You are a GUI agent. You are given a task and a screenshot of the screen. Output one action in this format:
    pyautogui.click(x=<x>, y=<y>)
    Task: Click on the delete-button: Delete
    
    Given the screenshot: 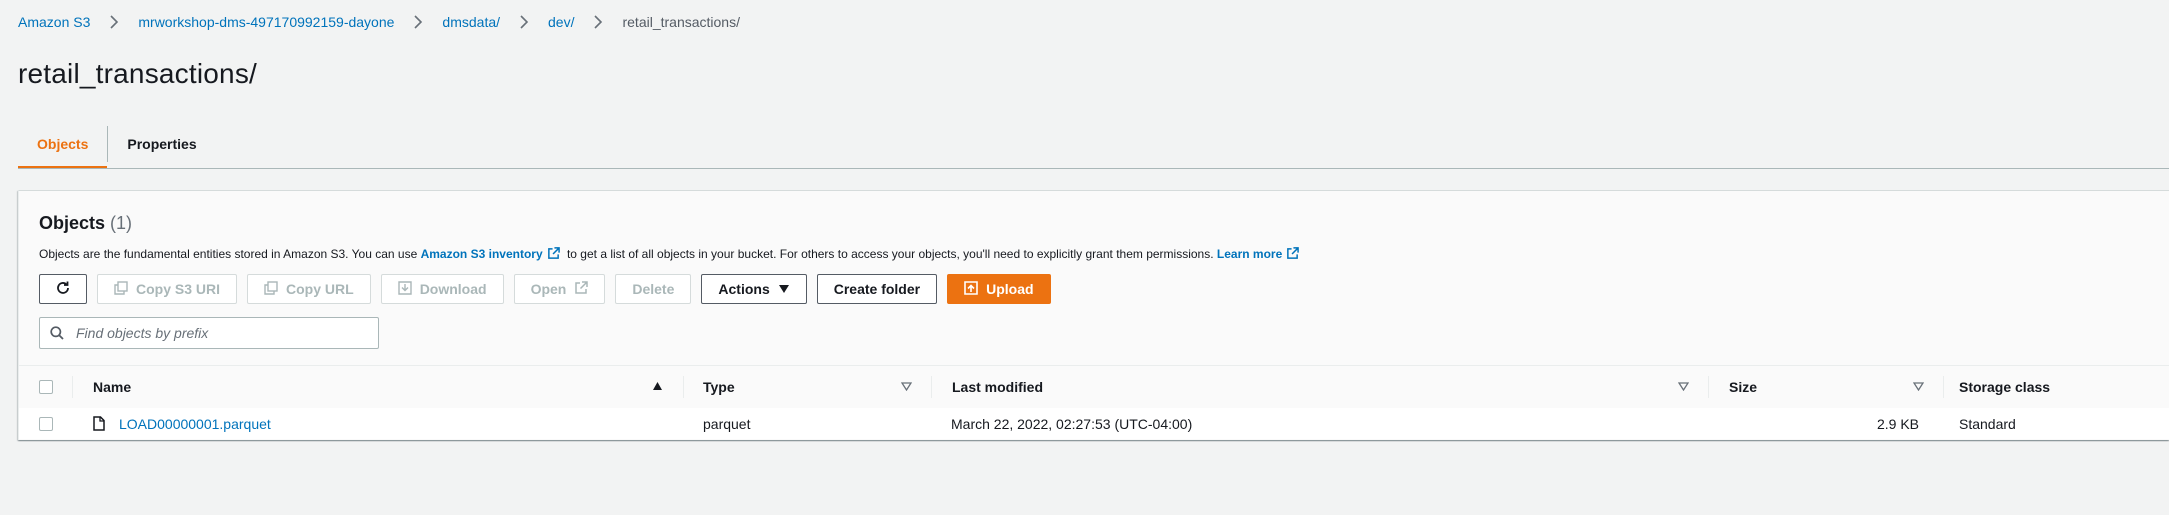 What is the action you would take?
    pyautogui.click(x=653, y=289)
    